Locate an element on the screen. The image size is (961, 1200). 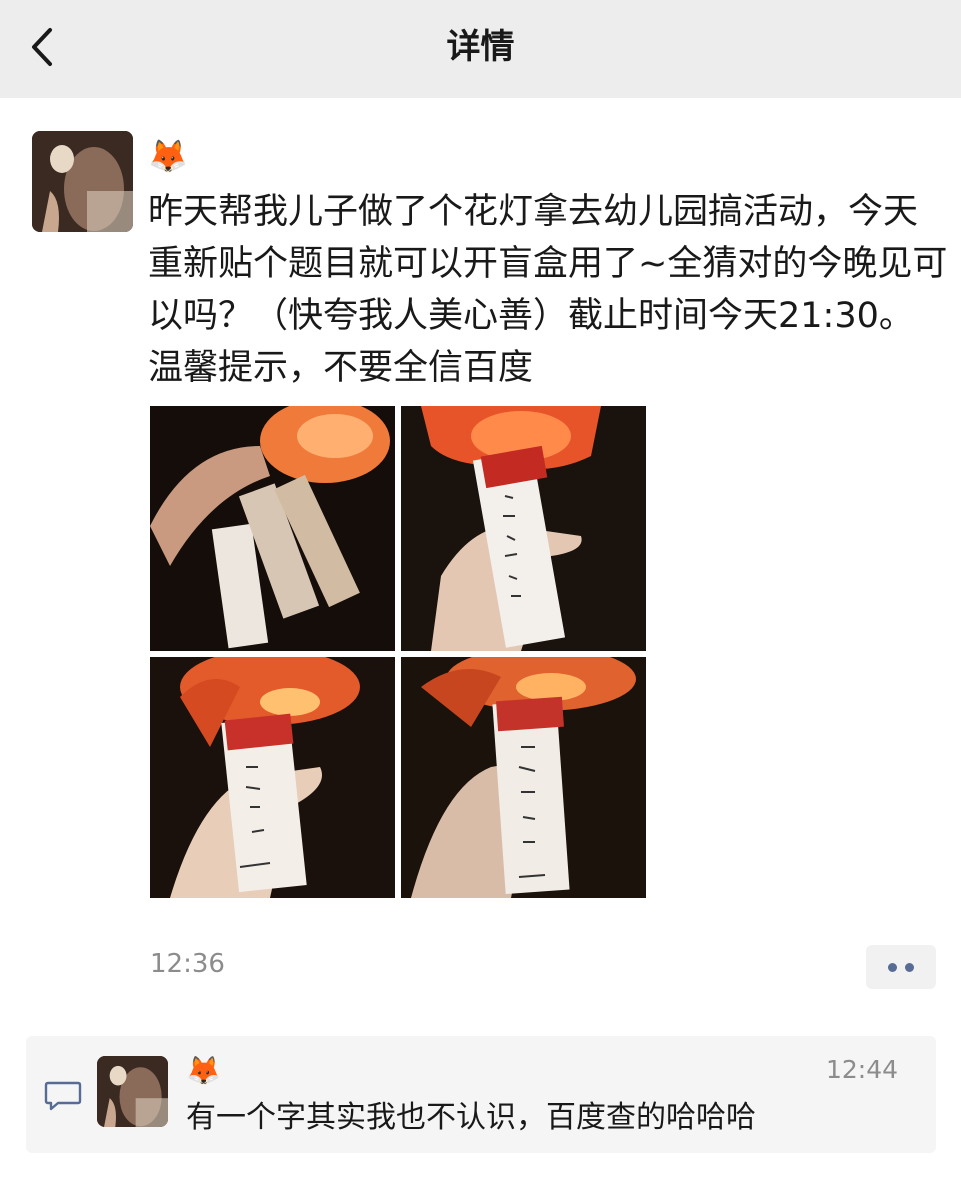
top-bar: 详情 is located at coordinates (480, 49).